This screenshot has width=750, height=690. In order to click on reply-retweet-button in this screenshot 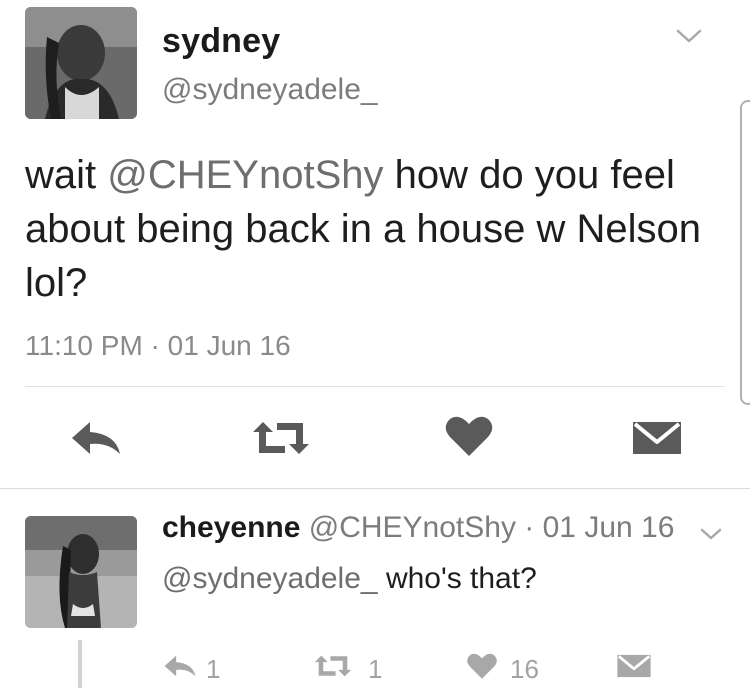, I will do `click(333, 668)`.